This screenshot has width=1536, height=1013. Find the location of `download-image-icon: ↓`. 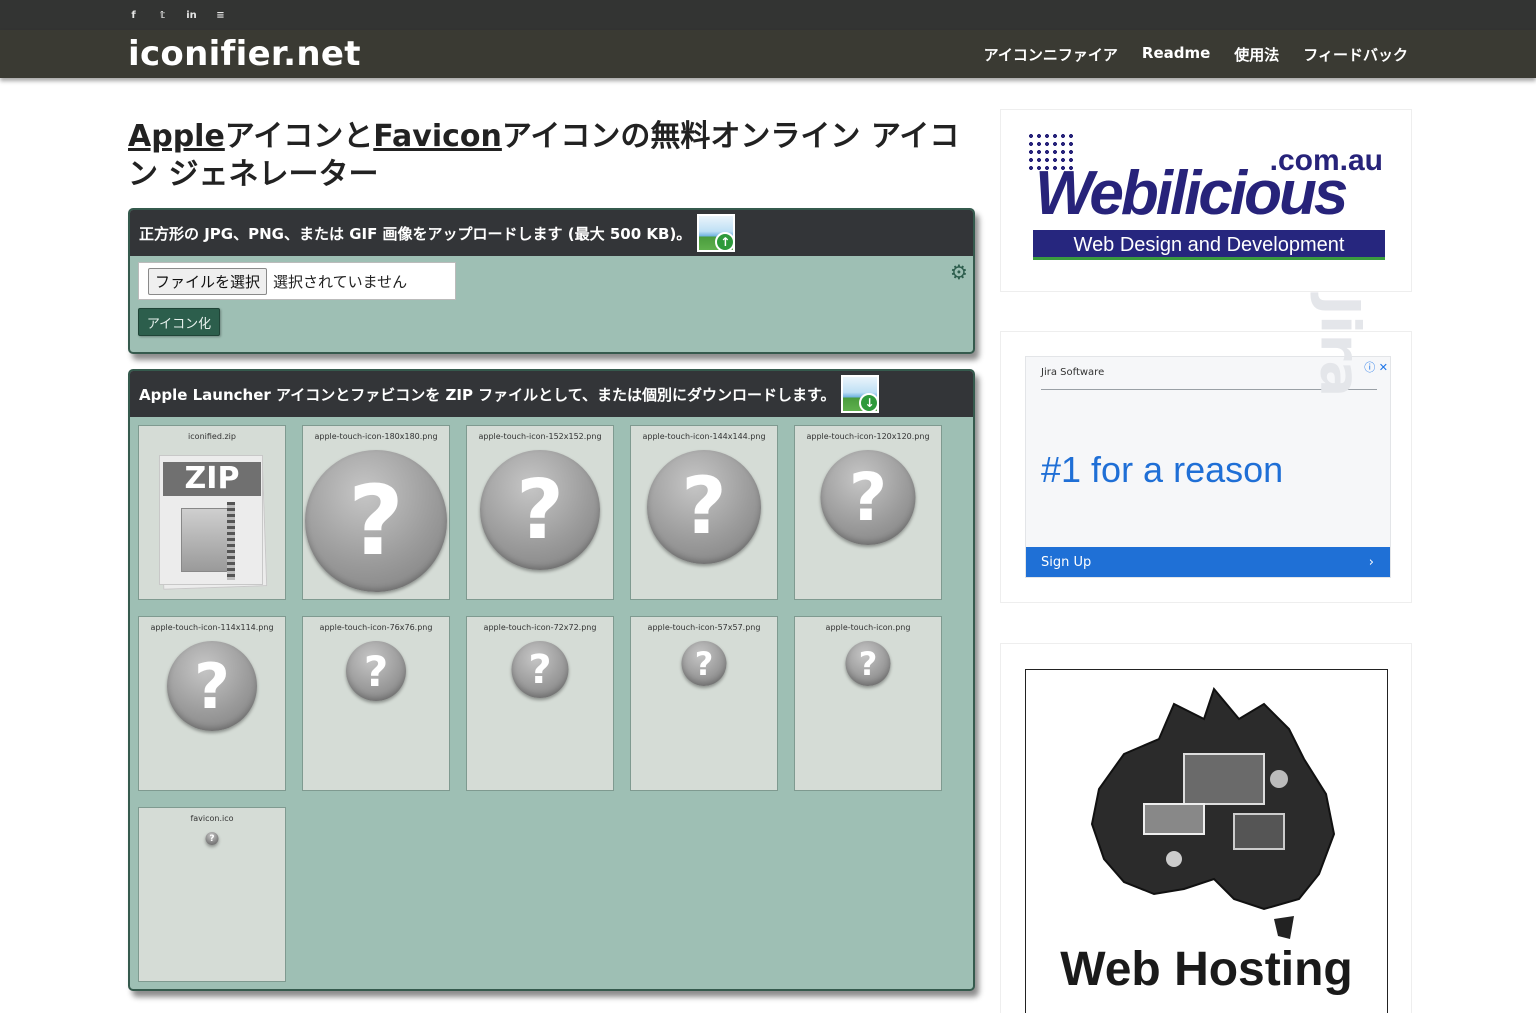

download-image-icon: ↓ is located at coordinates (860, 394).